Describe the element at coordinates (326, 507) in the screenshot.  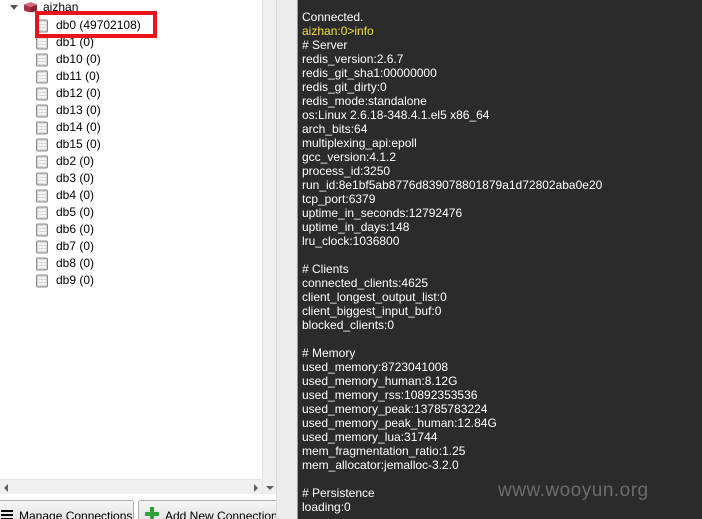
I see `console-line: loading:0` at that location.